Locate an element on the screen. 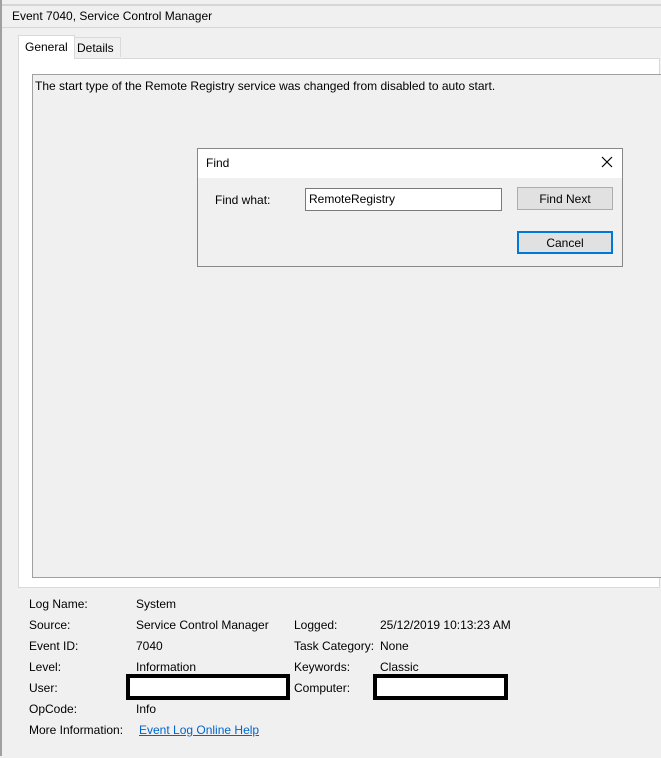 The width and height of the screenshot is (661, 758). event-id-label: Event ID: is located at coordinates (54, 646).